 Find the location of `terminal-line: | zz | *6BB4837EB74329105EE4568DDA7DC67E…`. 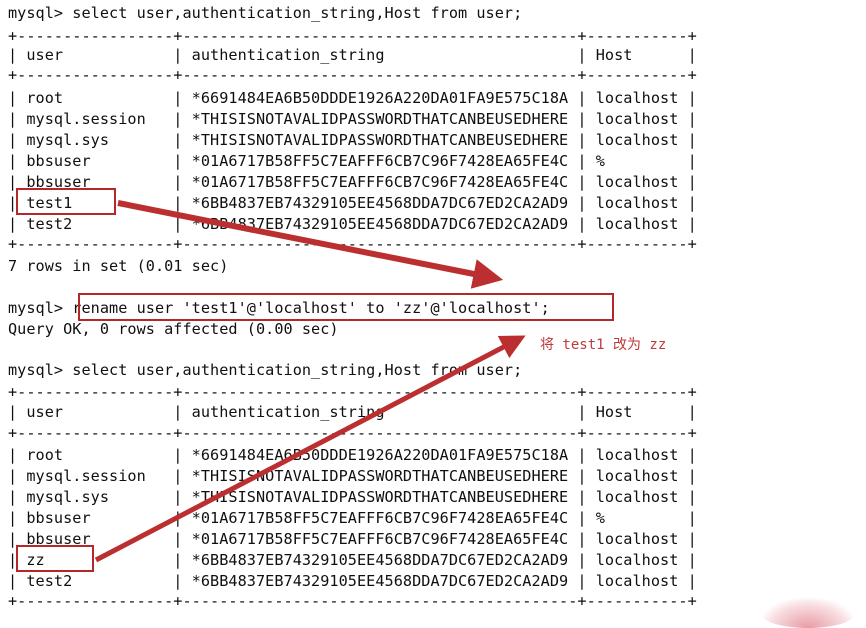

terminal-line: | zz | *6BB4837EB74329105EE4568DDA7DC67E… is located at coordinates (352, 560).